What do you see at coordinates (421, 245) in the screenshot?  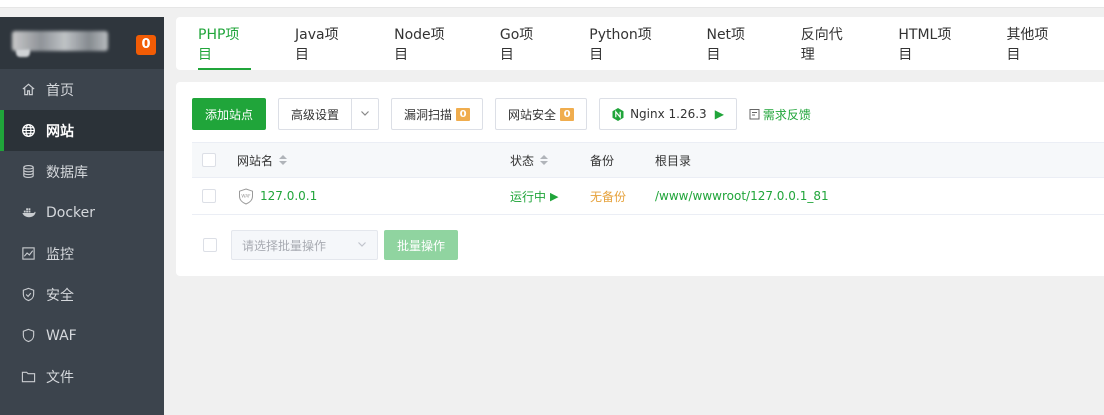 I see `batch-operation-button: 批量操作` at bounding box center [421, 245].